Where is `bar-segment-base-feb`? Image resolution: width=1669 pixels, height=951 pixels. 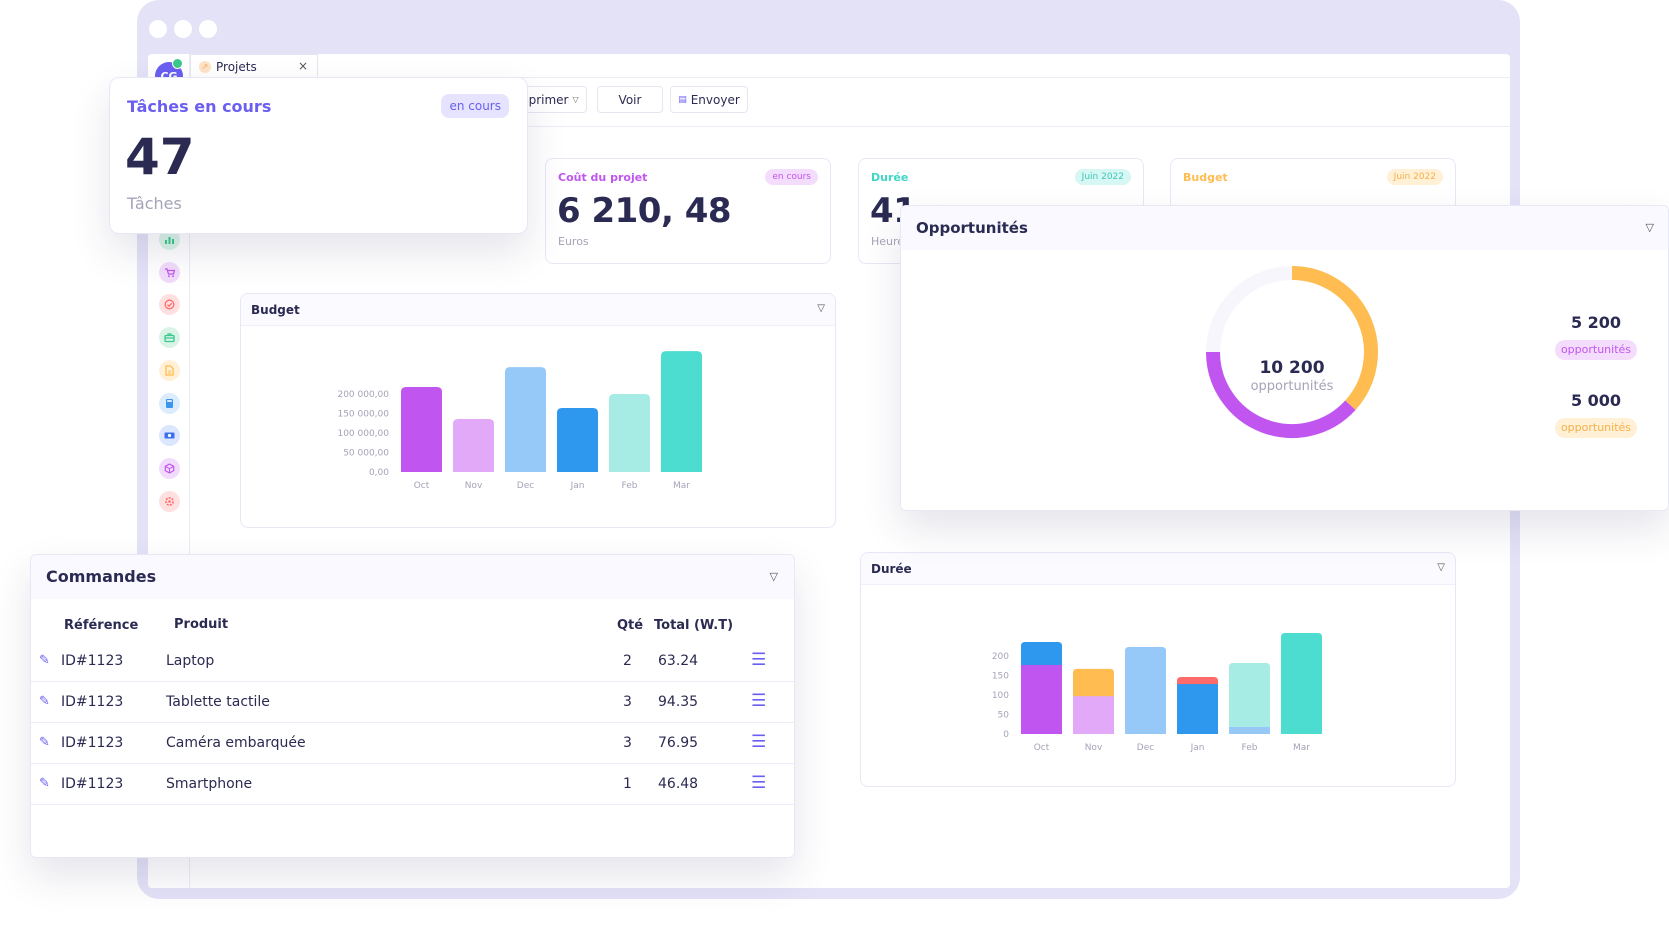
bar-segment-base-feb is located at coordinates (1249, 730).